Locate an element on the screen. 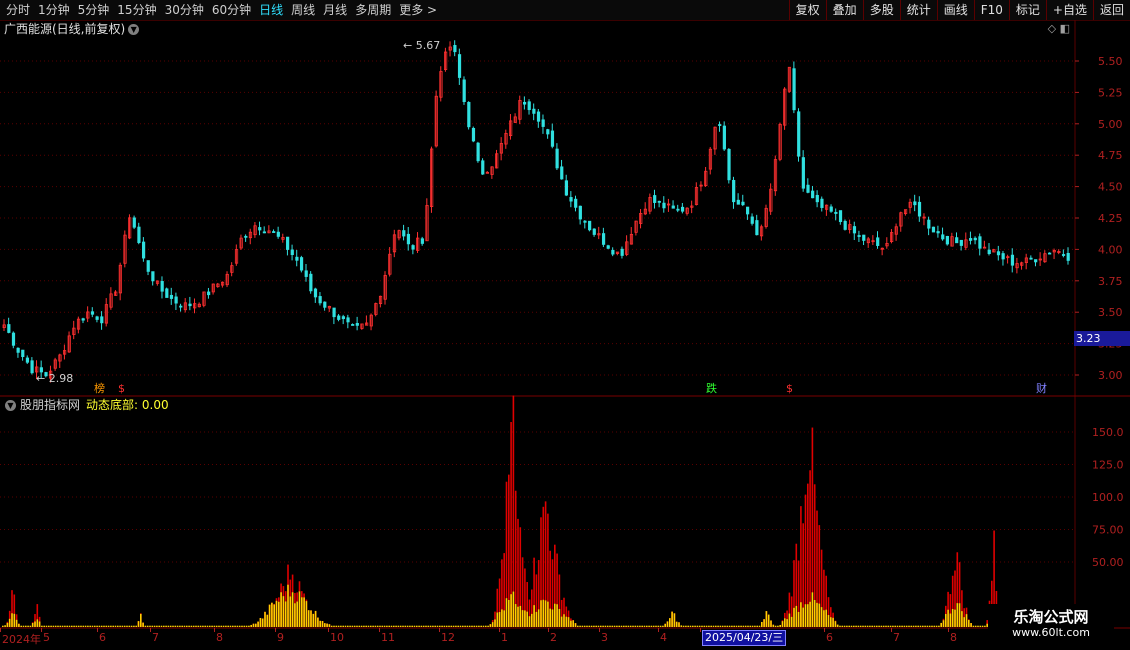 This screenshot has width=1130, height=650. chevron-down-icon: ▼ is located at coordinates (10, 405).